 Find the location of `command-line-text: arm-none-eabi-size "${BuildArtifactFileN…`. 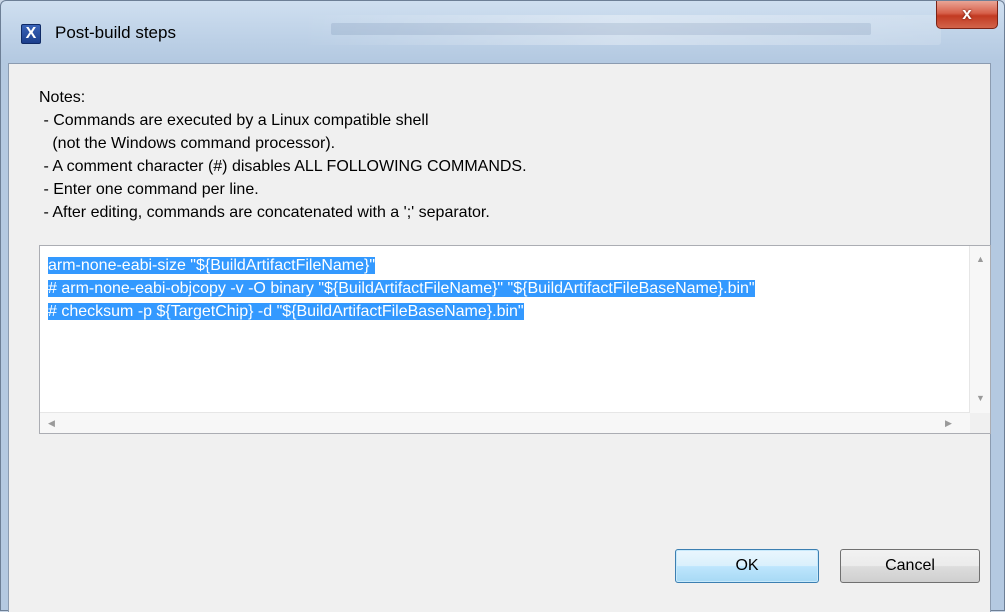

command-line-text: arm-none-eabi-size "${BuildArtifactFileN… is located at coordinates (212, 265).